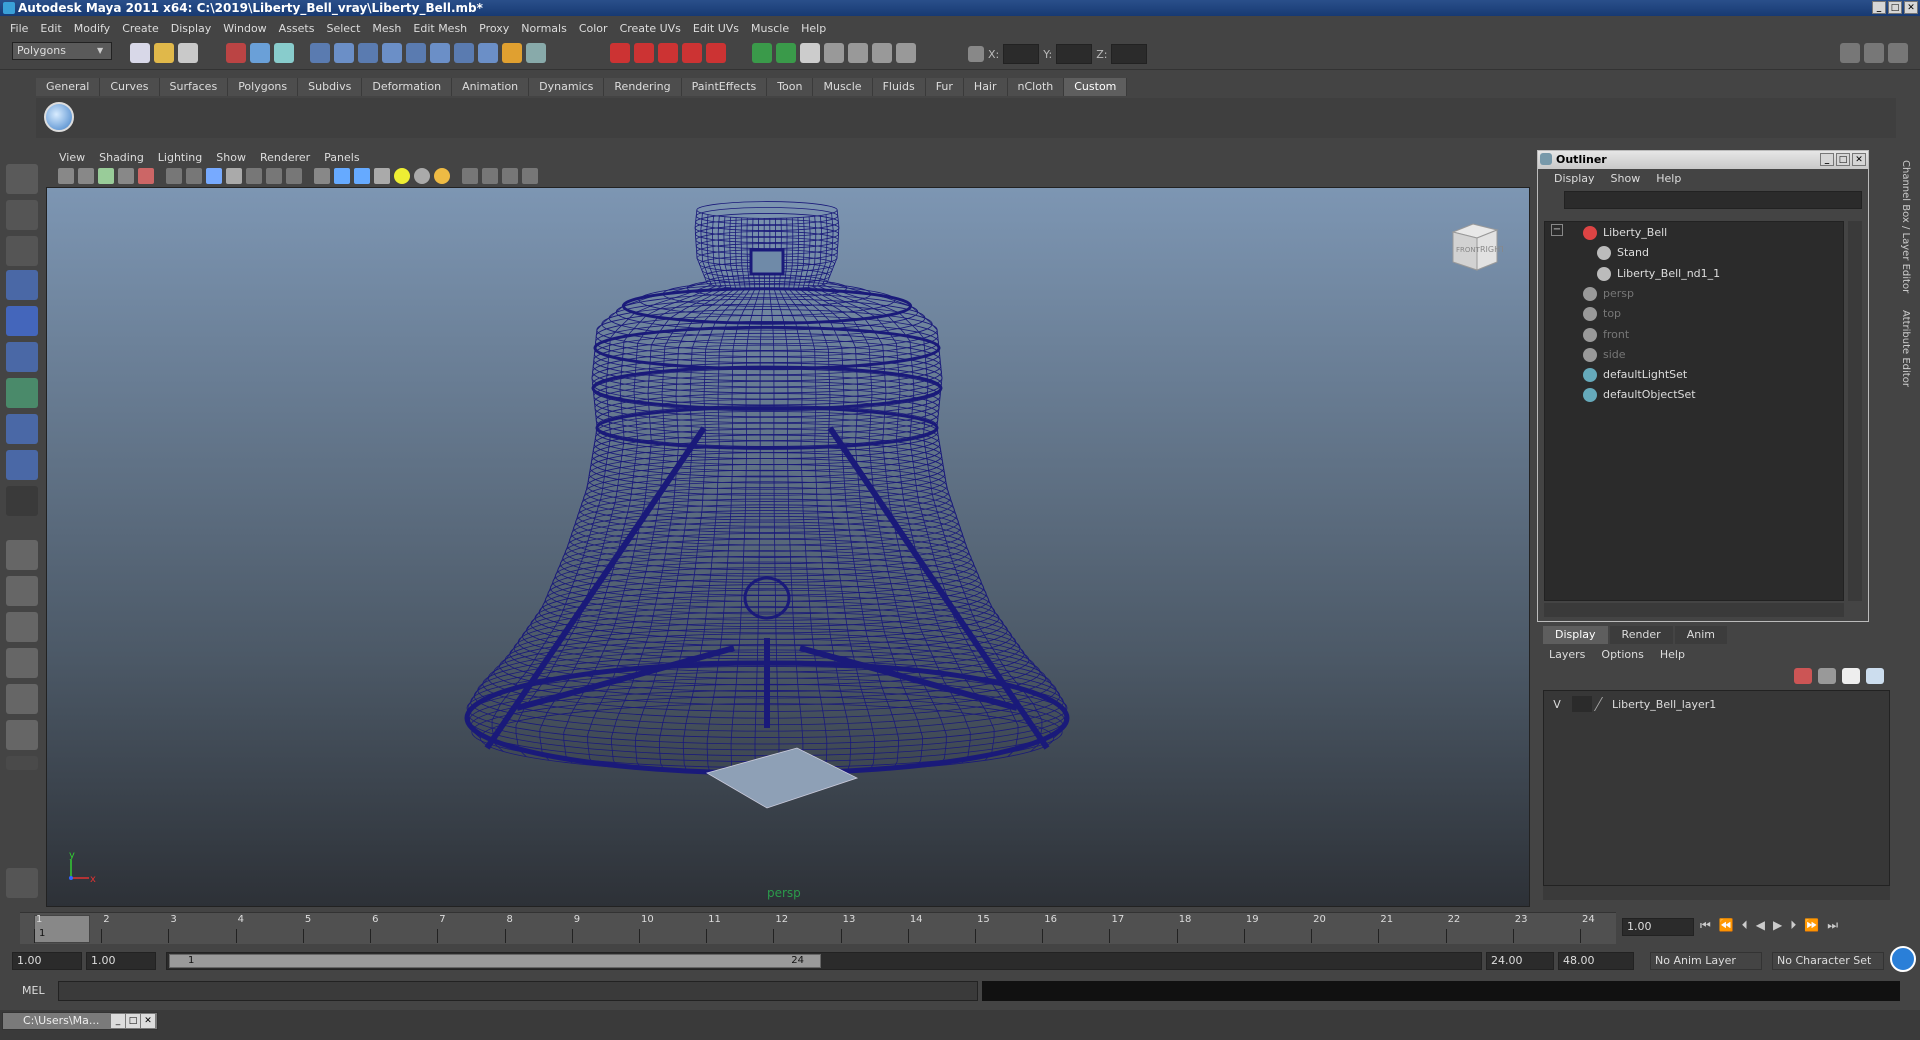 This screenshot has width=1920, height=1040. What do you see at coordinates (133, 1021) in the screenshot?
I see `maximize-window-button: □` at bounding box center [133, 1021].